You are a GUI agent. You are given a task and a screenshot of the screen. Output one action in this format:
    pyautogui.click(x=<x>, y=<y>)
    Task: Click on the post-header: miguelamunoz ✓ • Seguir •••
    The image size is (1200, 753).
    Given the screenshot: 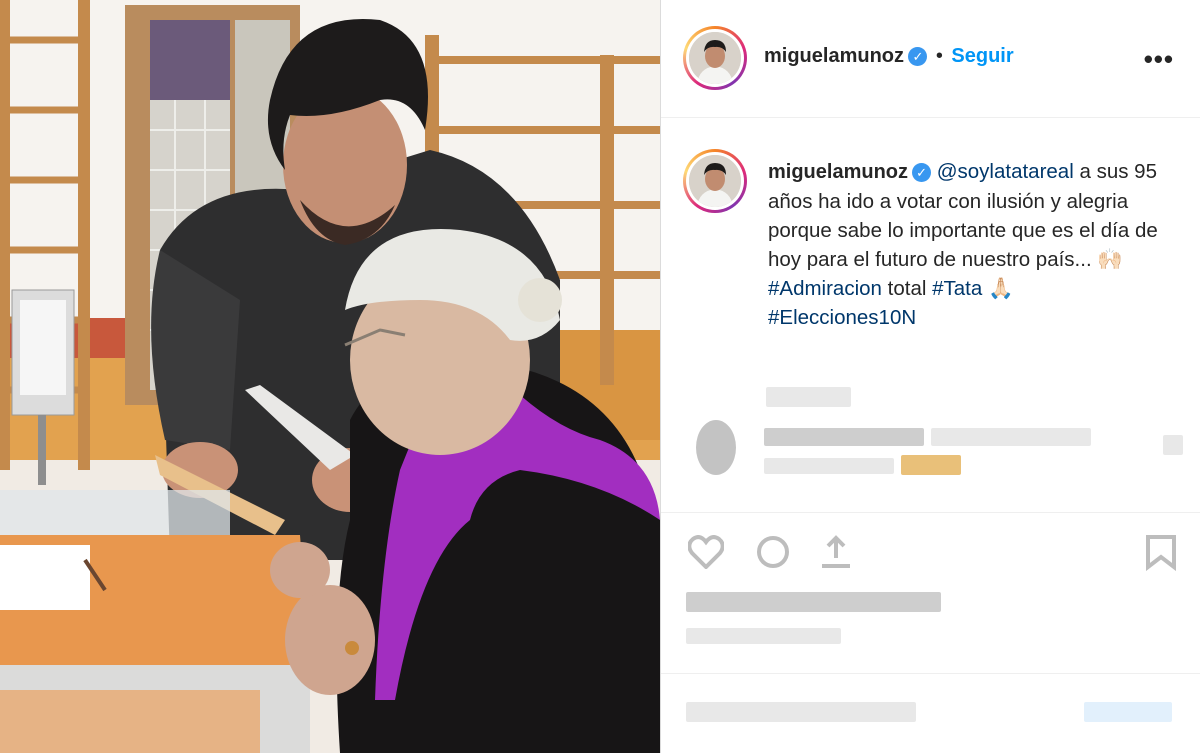 What is the action you would take?
    pyautogui.click(x=930, y=59)
    